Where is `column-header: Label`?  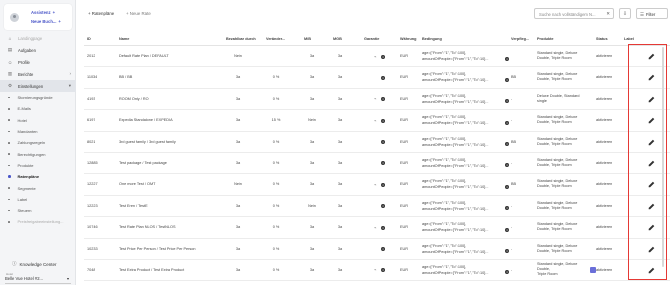 column-header: Label is located at coordinates (629, 39).